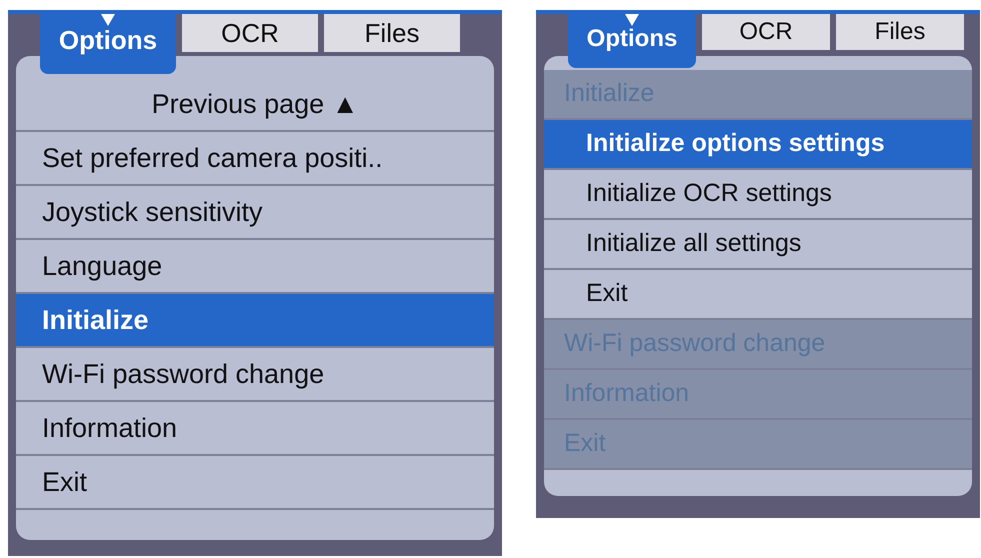  I want to click on menu-item: Wi-Fi password change, so click(255, 375).